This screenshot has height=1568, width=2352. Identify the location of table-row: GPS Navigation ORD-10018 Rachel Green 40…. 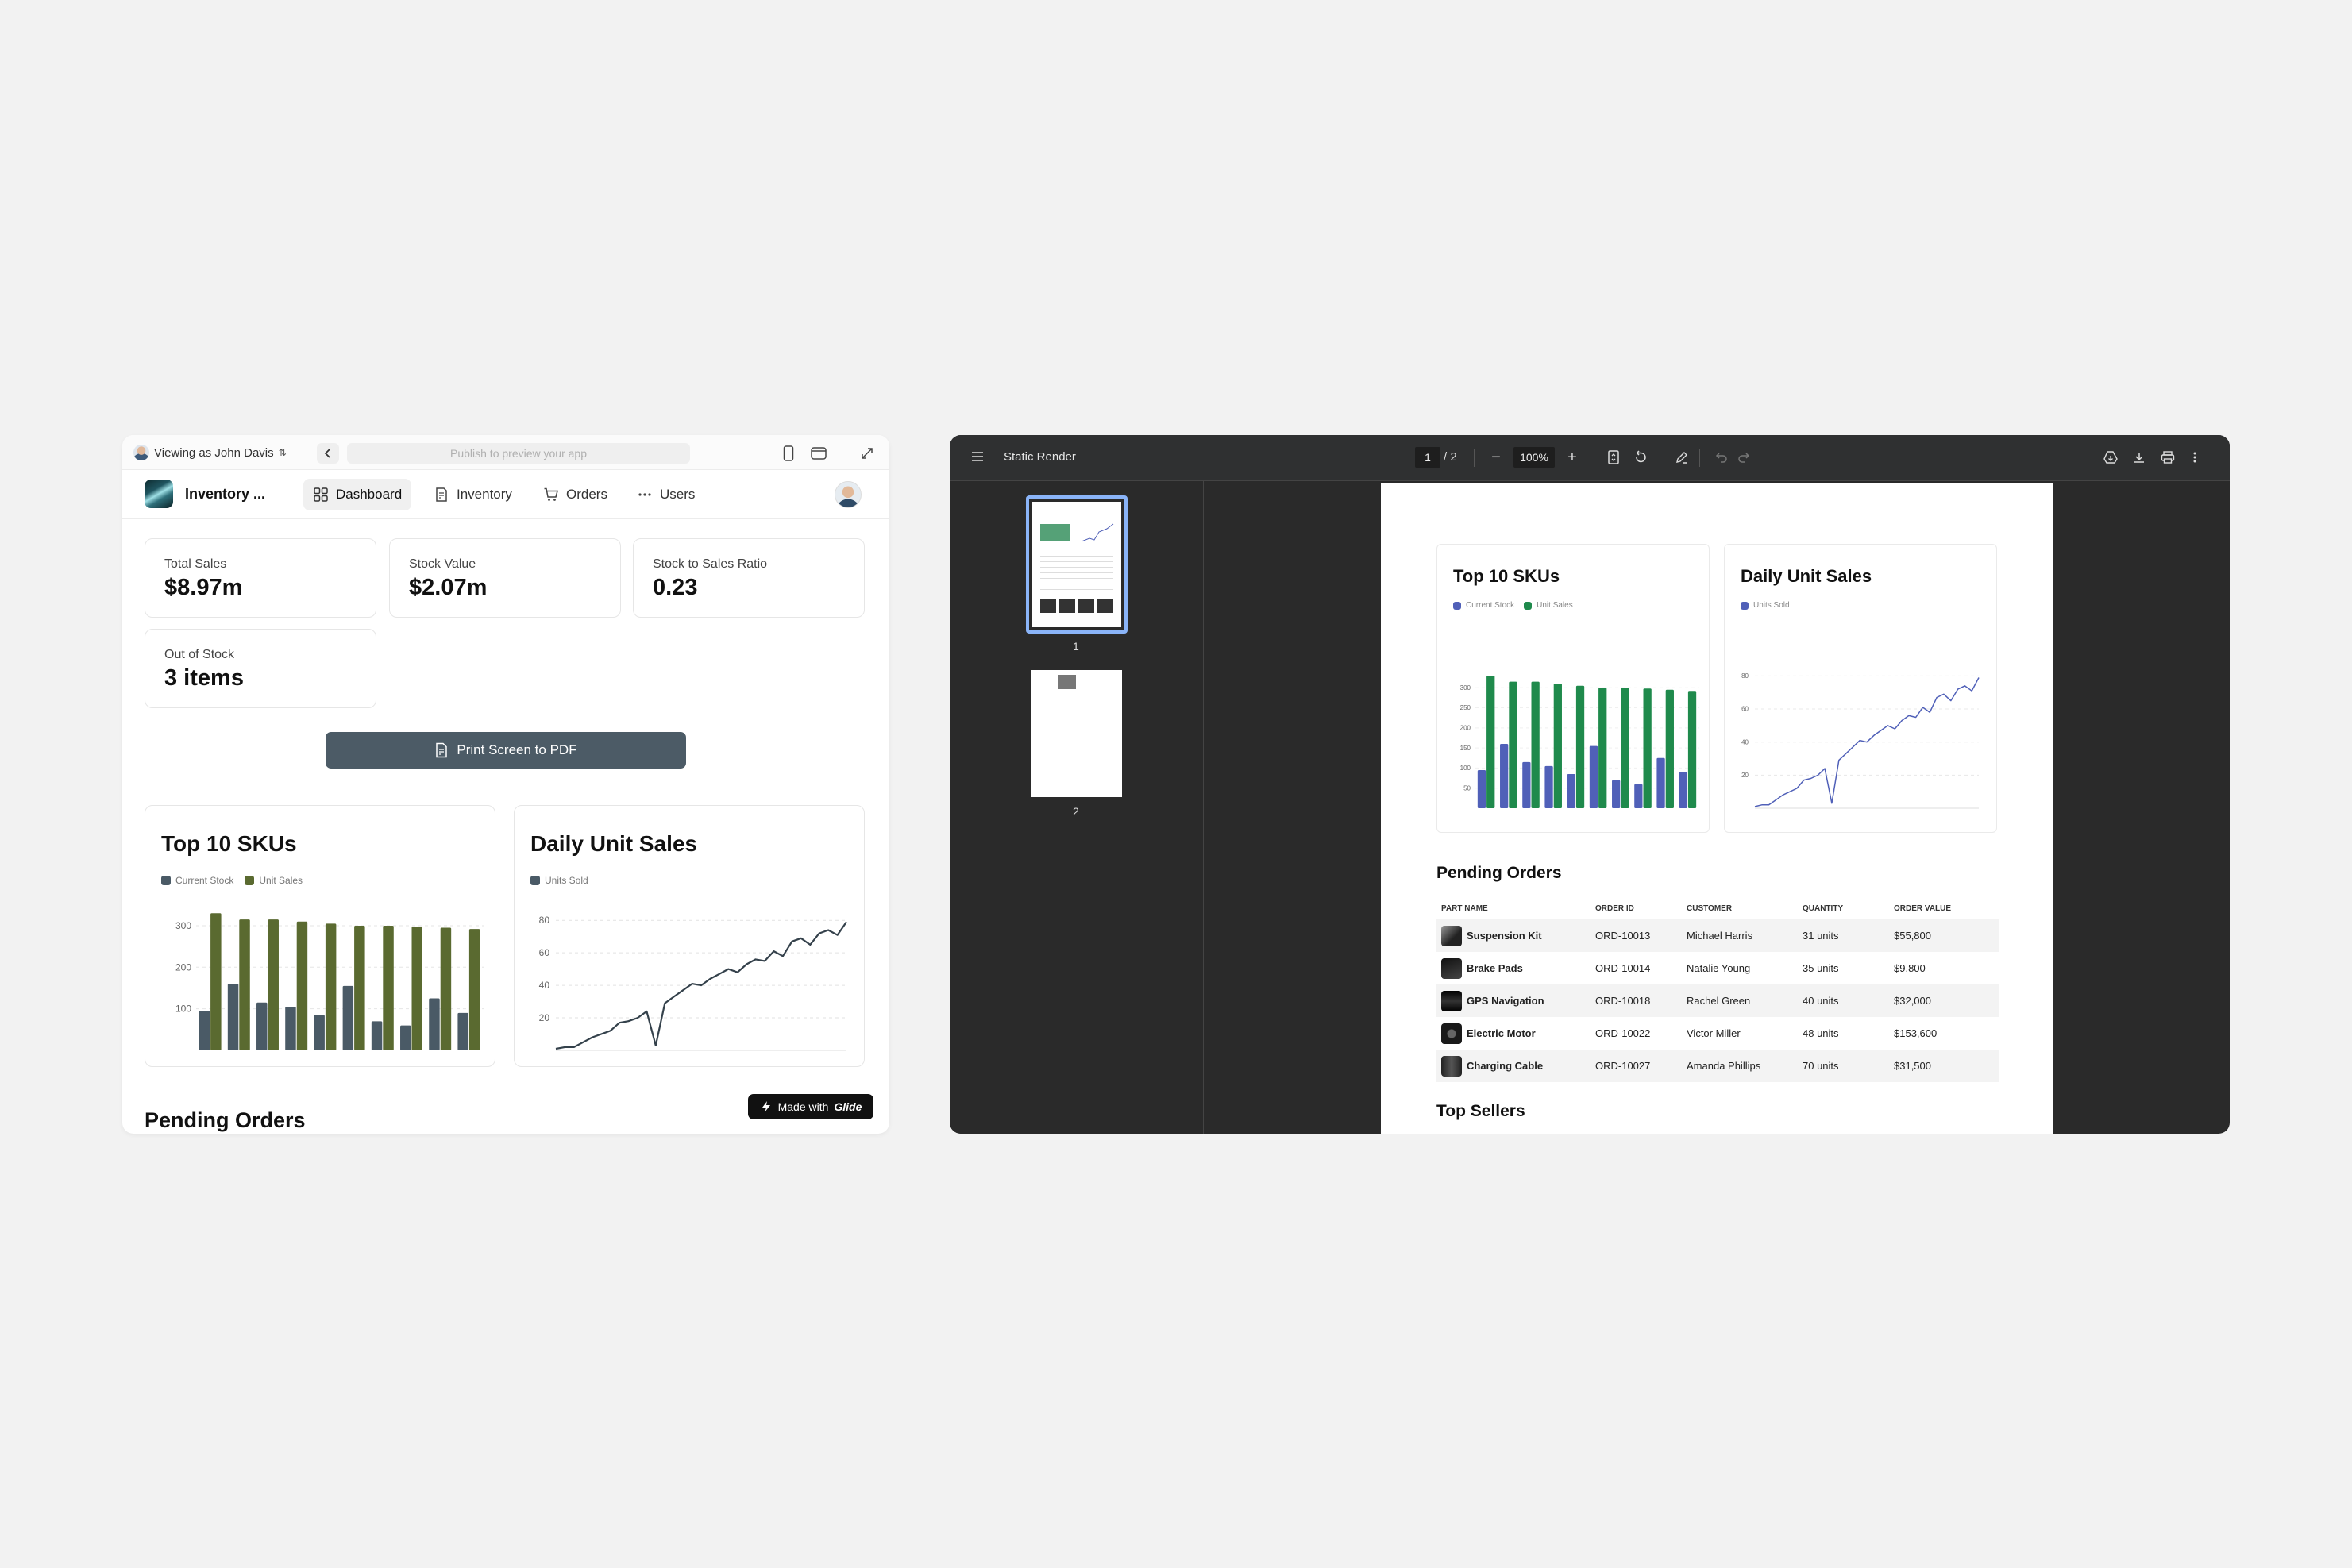
(1717, 1000).